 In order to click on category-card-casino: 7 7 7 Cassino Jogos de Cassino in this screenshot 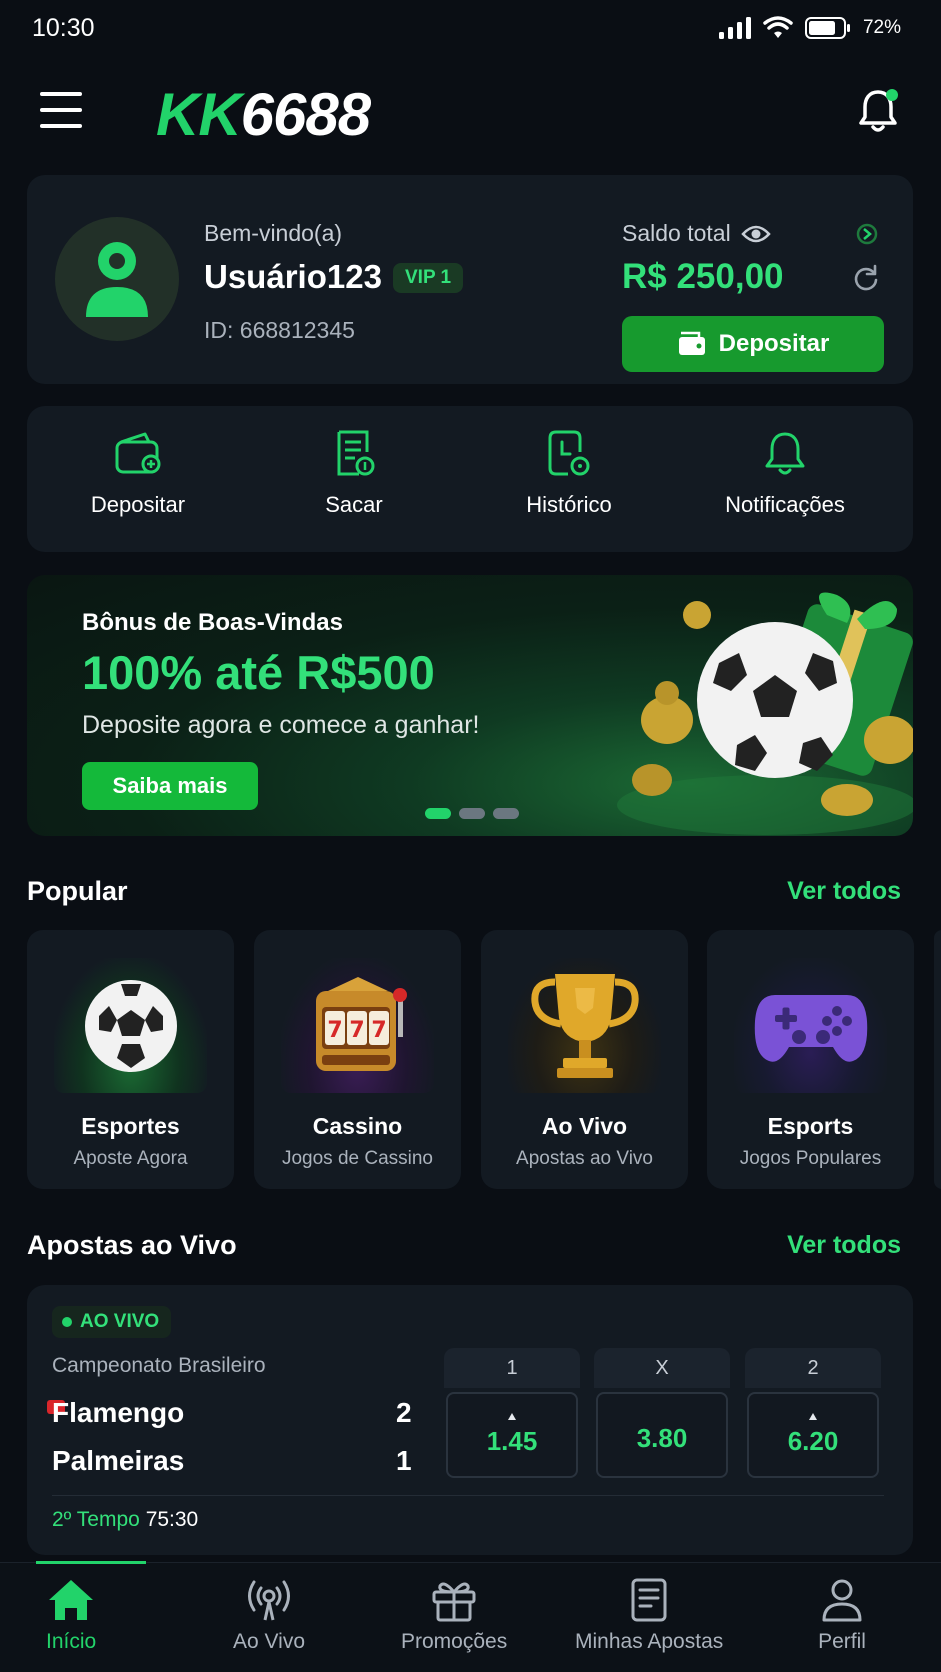, I will do `click(357, 1059)`.